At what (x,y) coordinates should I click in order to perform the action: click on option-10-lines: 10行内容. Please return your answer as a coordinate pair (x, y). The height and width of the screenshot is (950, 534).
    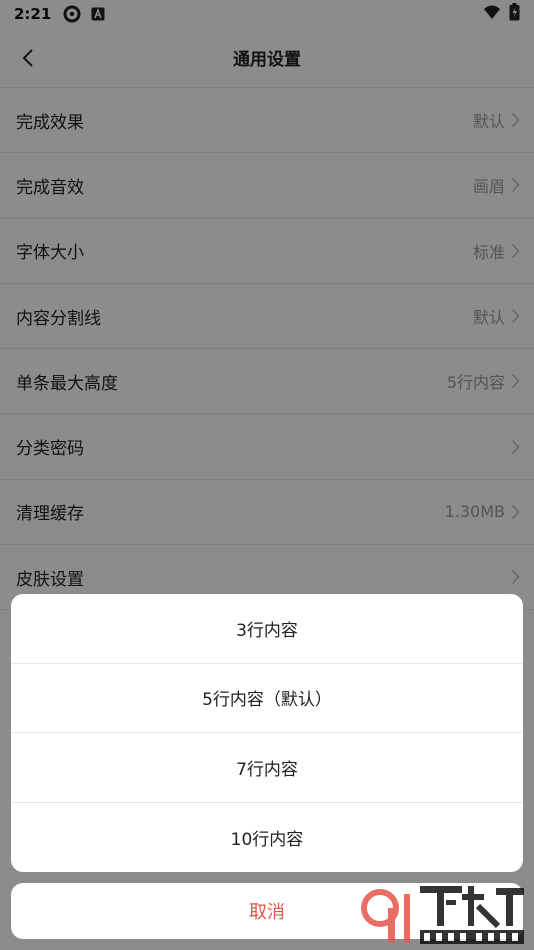
    Looking at the image, I should click on (267, 838).